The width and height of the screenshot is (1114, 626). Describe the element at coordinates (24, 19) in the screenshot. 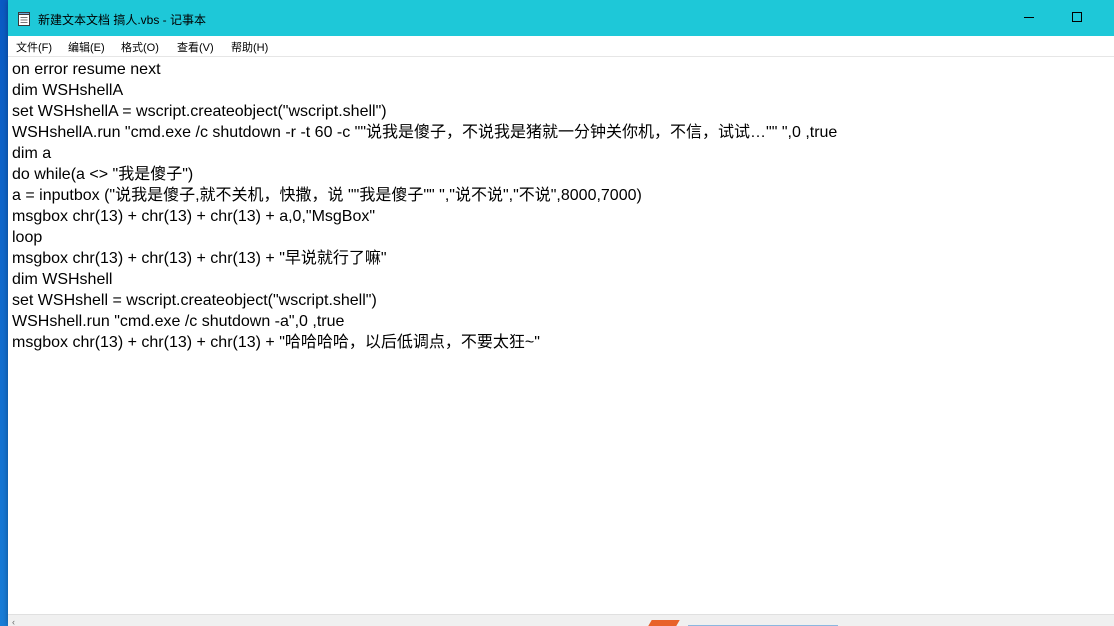

I see `notepad-icon` at that location.